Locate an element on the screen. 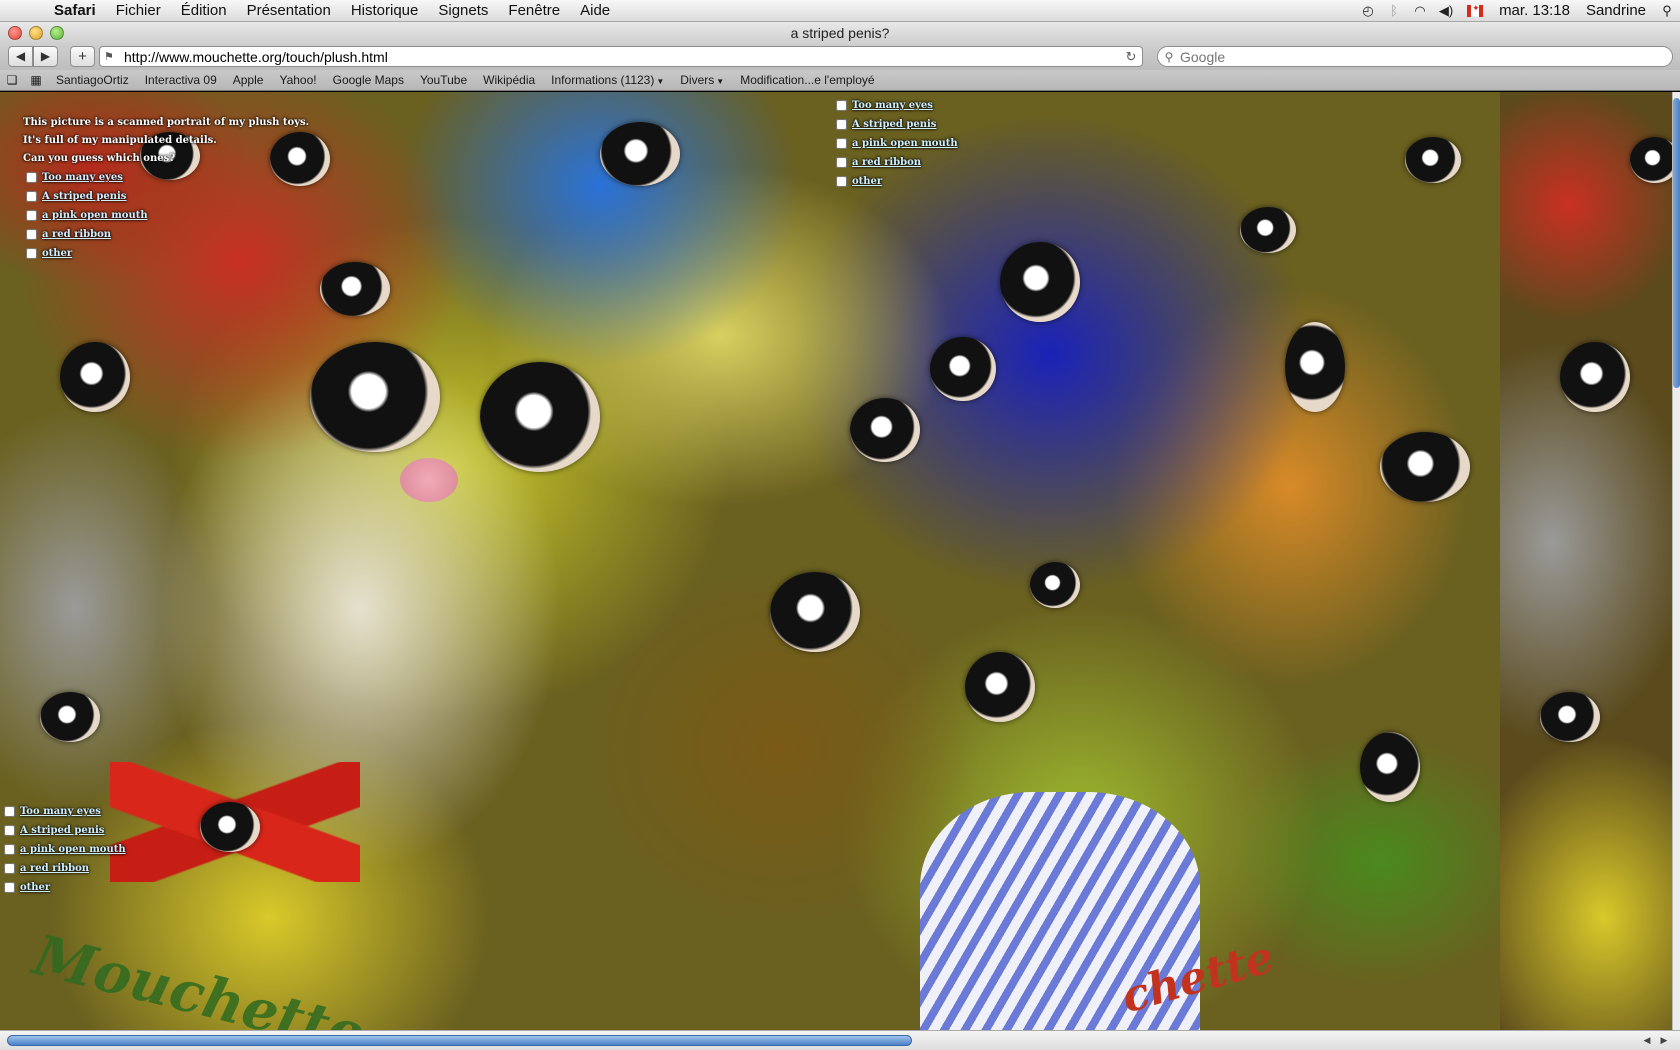  time-machine-icon: ◴ is located at coordinates (1368, 11).